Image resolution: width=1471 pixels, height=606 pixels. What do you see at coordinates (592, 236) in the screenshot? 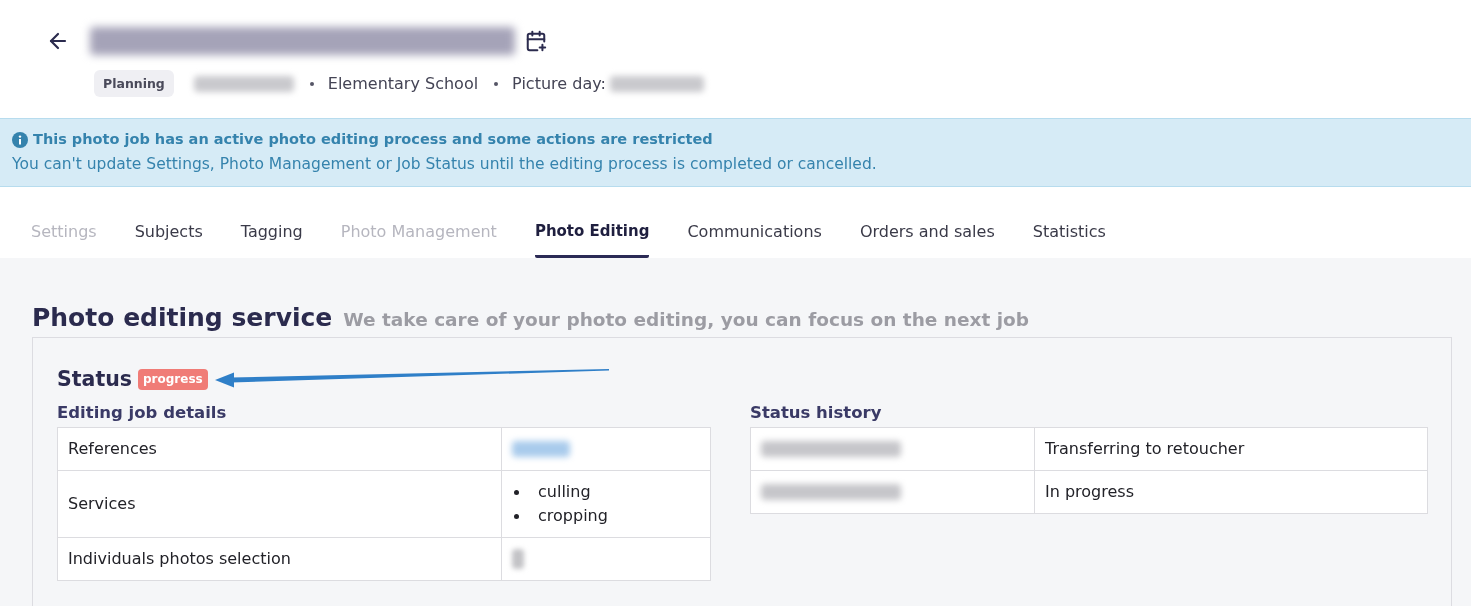
I see `tab: Photo Editing` at bounding box center [592, 236].